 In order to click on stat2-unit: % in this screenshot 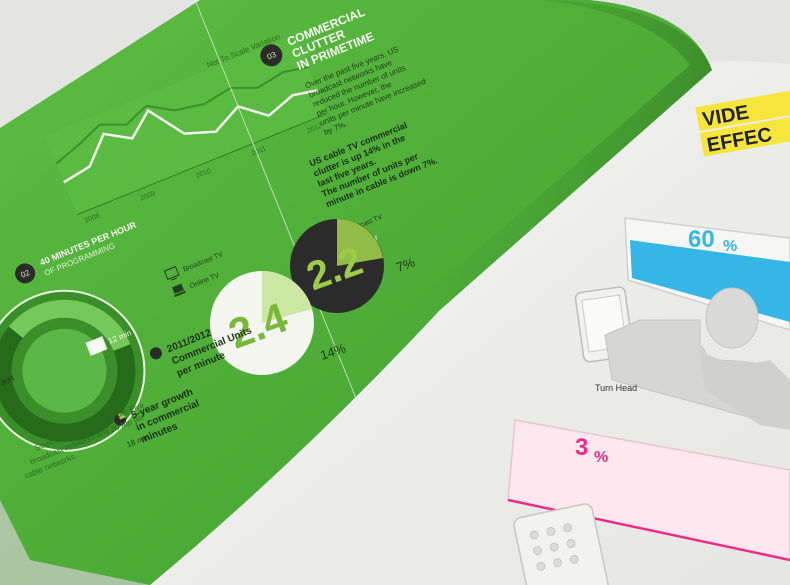, I will do `click(601, 457)`.